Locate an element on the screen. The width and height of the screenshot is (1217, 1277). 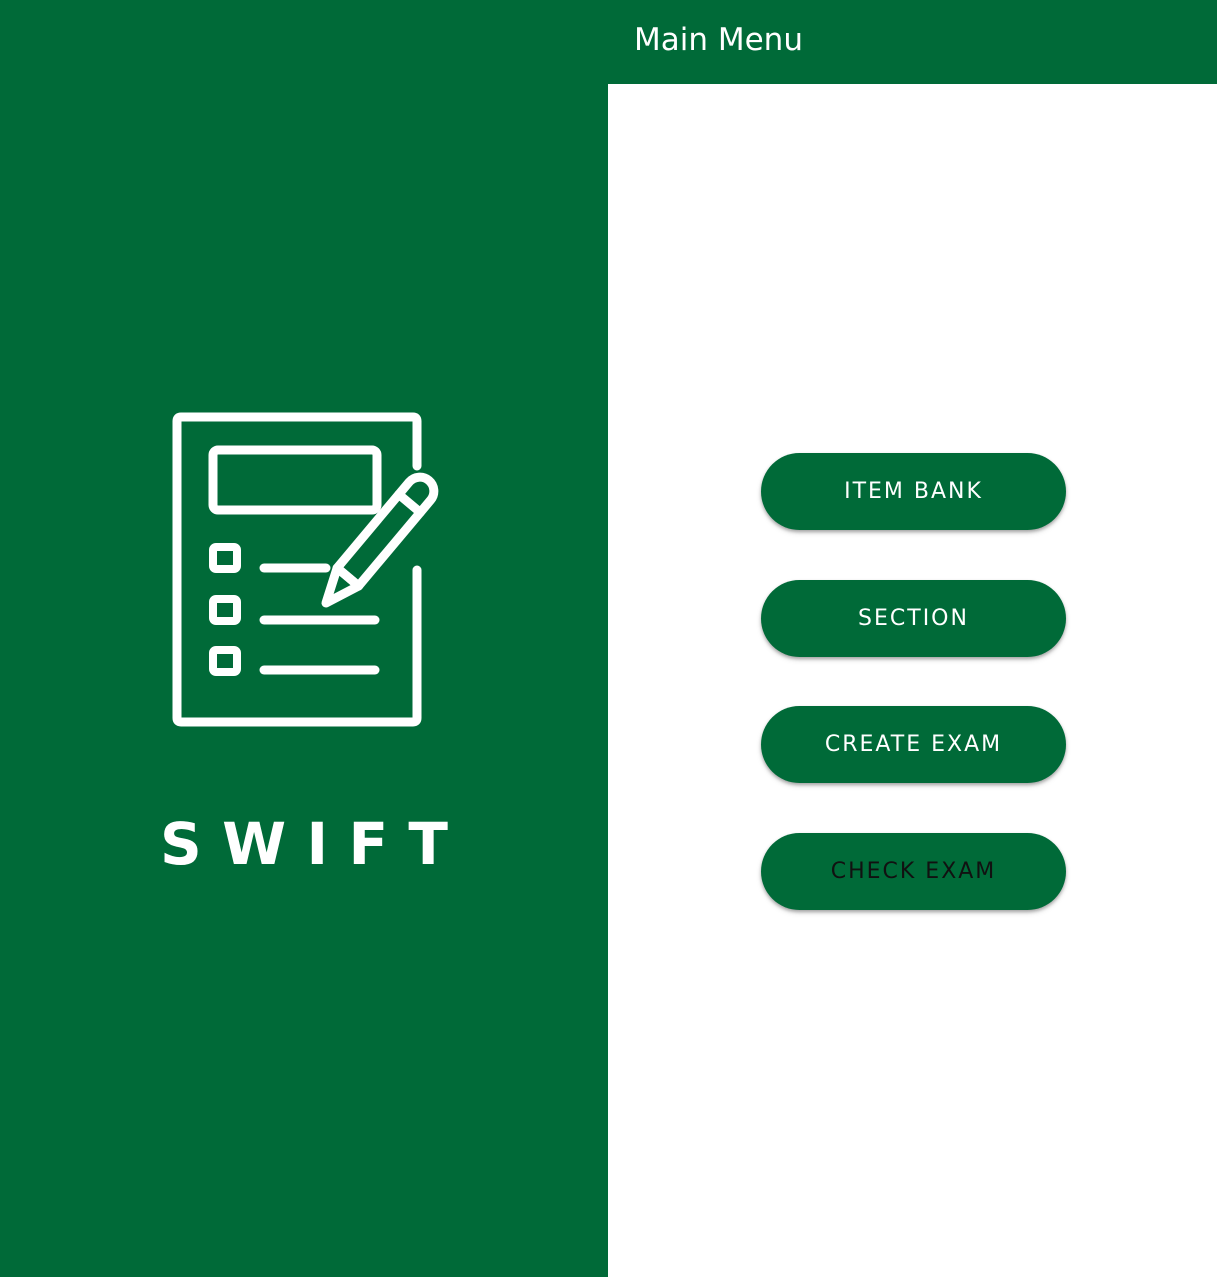
app-logo-wordmark: SWIFT is located at coordinates (304, 842).